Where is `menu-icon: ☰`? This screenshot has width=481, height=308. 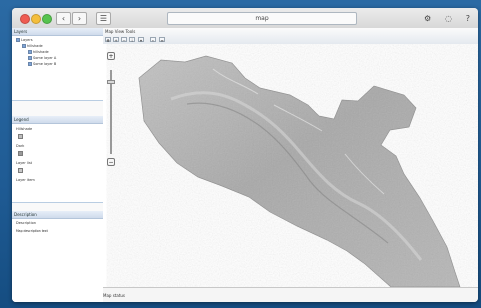
menu-icon: ☰ is located at coordinates (103, 18).